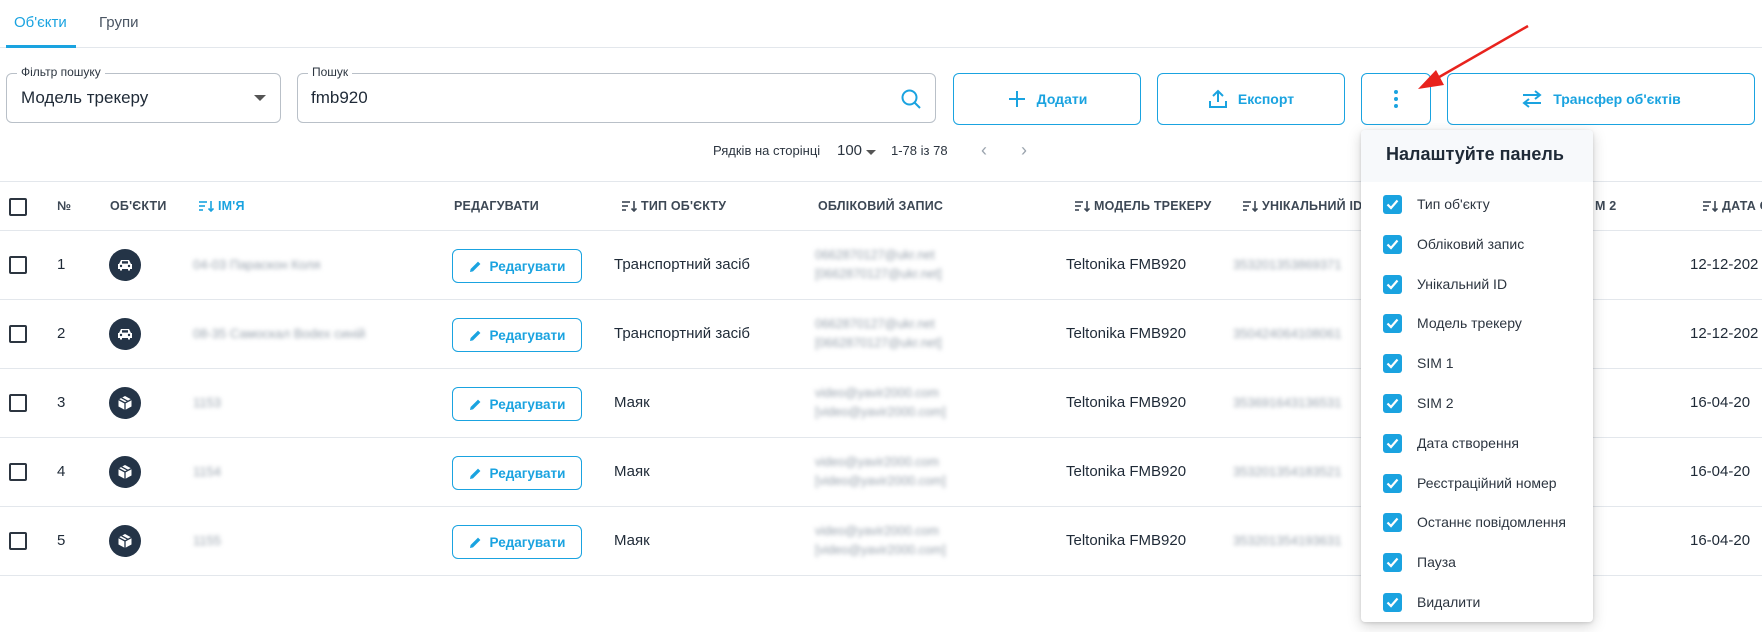 The width and height of the screenshot is (1762, 632). Describe the element at coordinates (1287, 540) in the screenshot. I see `row-unique-id: 353201354193631` at that location.